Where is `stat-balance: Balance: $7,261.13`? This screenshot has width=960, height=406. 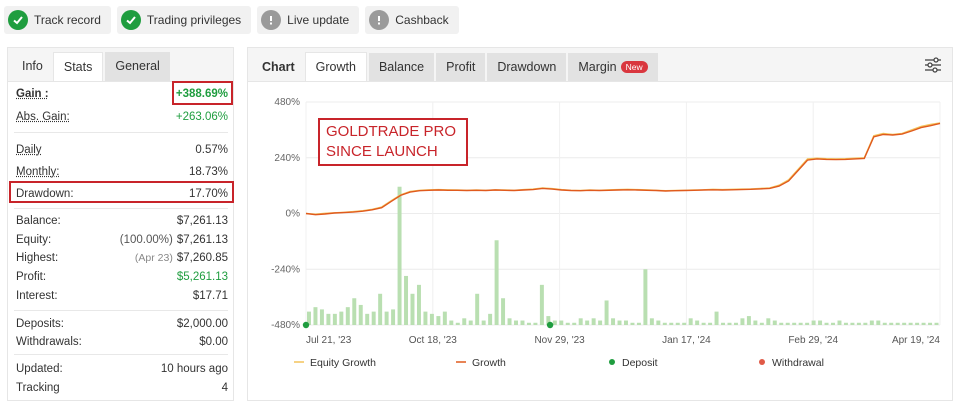 stat-balance: Balance: $7,261.13 is located at coordinates (122, 221).